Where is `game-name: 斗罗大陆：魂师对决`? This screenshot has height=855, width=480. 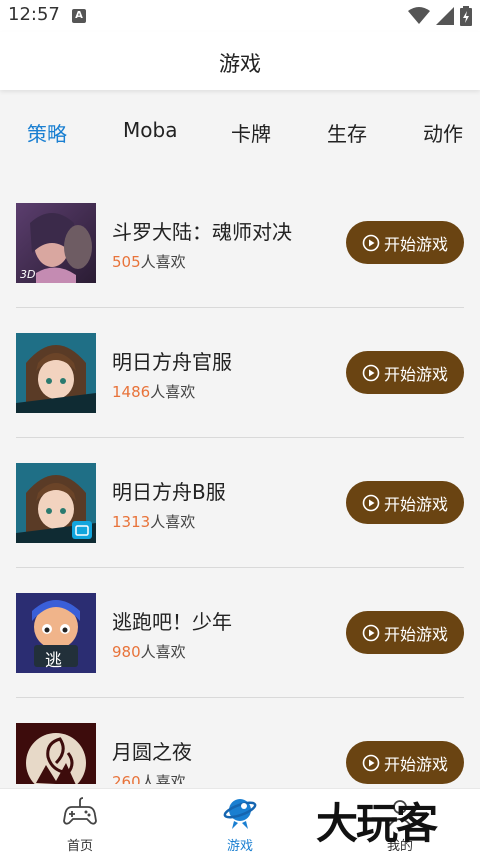
game-name: 斗罗大陆：魂师对决 is located at coordinates (202, 232).